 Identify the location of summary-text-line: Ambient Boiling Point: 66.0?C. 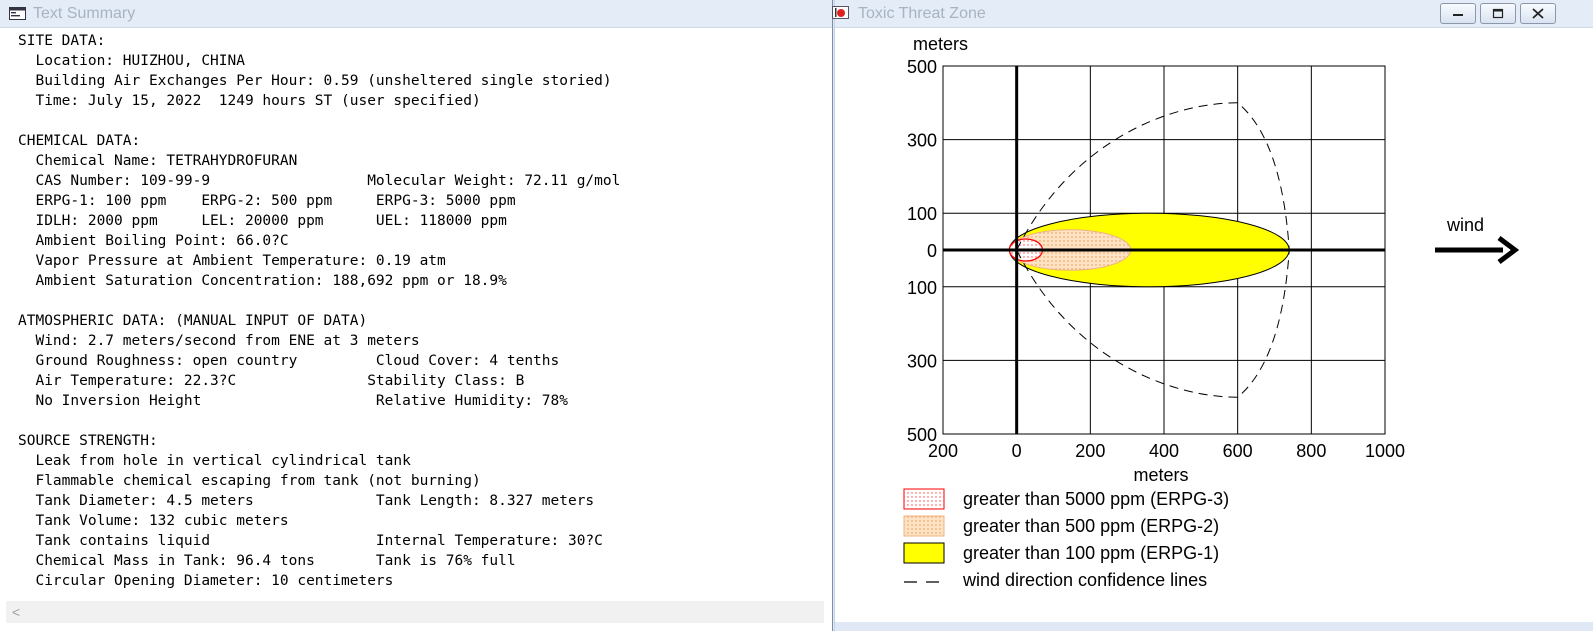
(153, 241).